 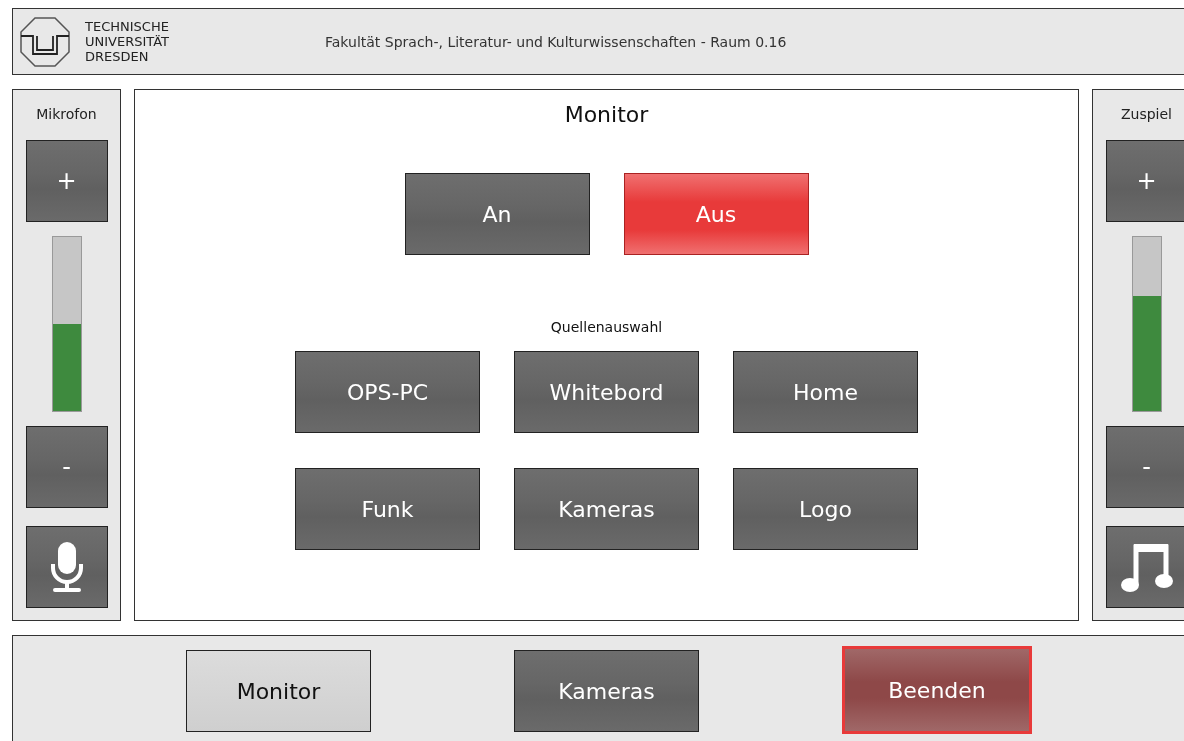 What do you see at coordinates (45, 41) in the screenshot?
I see `university-logo-icon` at bounding box center [45, 41].